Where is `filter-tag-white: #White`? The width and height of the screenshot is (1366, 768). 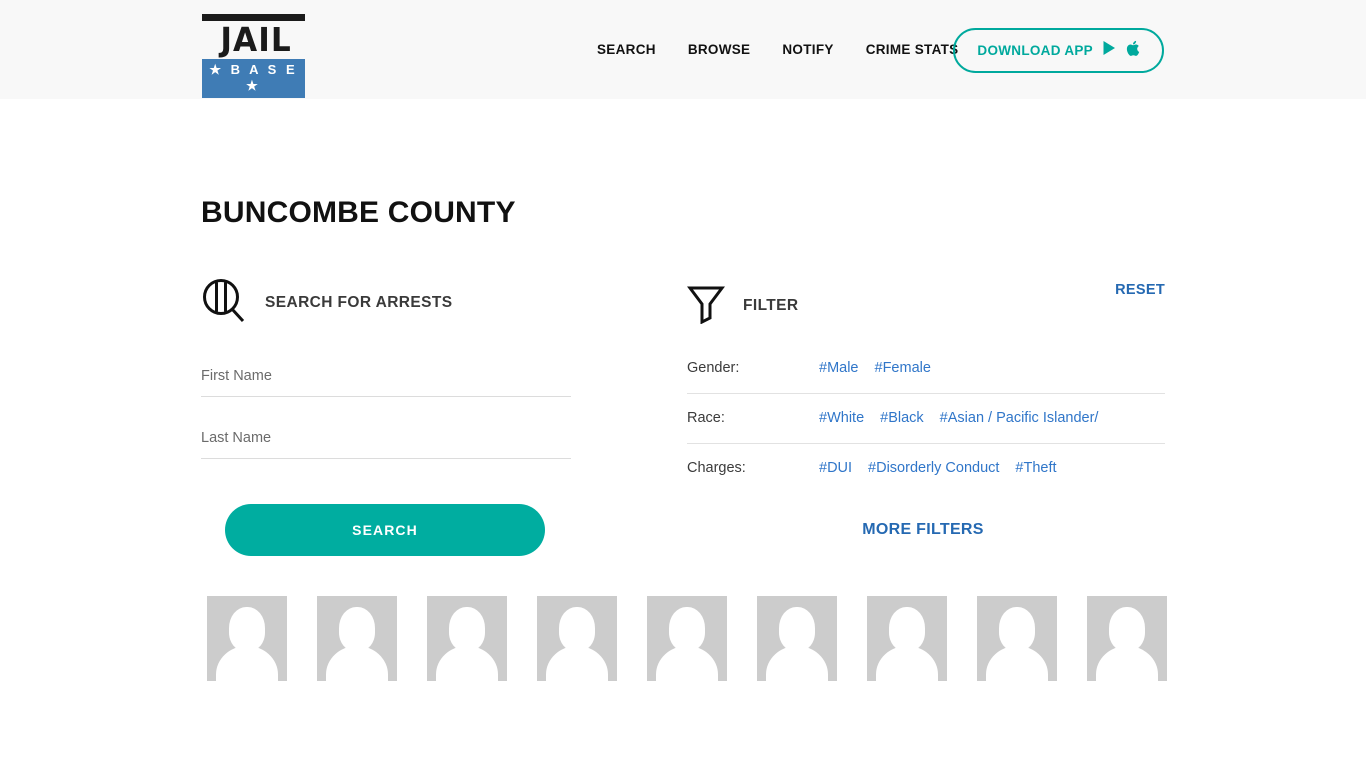 filter-tag-white: #White is located at coordinates (841, 418).